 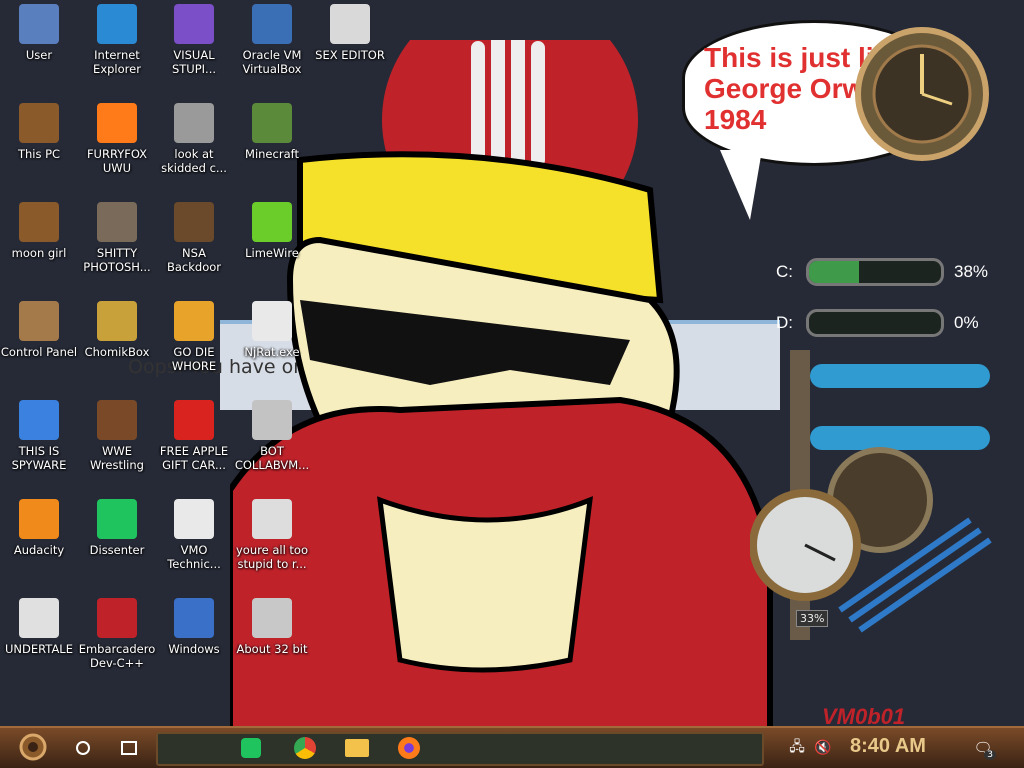 What do you see at coordinates (272, 253) in the screenshot?
I see `desktop-icon-label: LimeWire` at bounding box center [272, 253].